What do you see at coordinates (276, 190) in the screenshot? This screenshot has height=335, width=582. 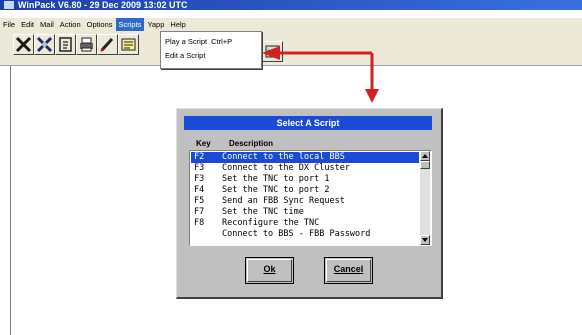 I see `list-item-description: Set the TNC to port 2` at bounding box center [276, 190].